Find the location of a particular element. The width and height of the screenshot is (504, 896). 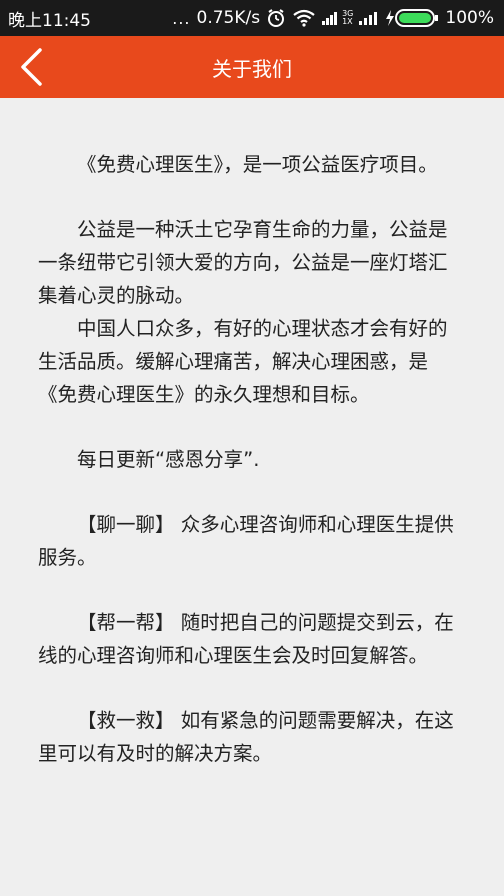

status-bar: 晚上11:45 ... 0.75K/s 3G 1X 100% is located at coordinates (252, 18).